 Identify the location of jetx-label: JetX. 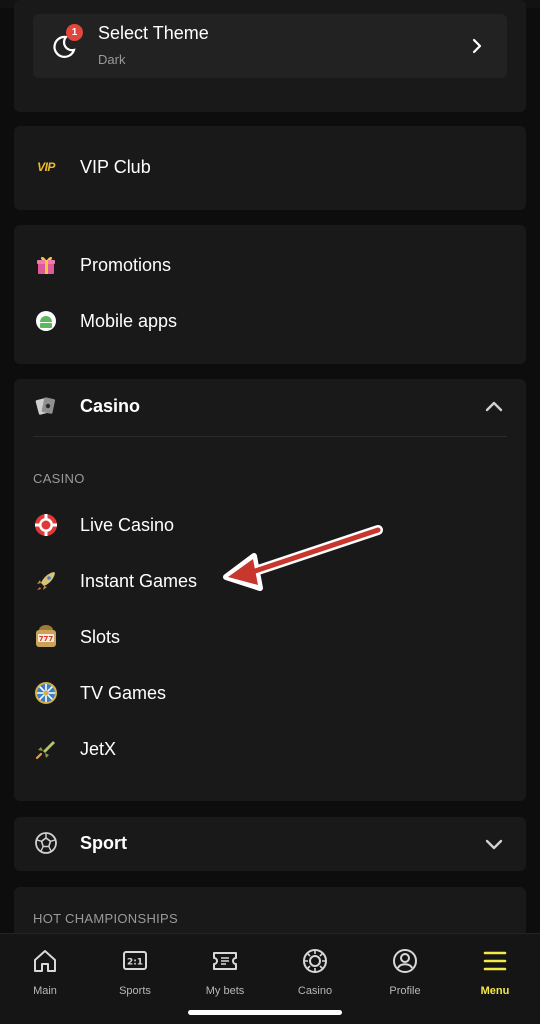
(98, 748).